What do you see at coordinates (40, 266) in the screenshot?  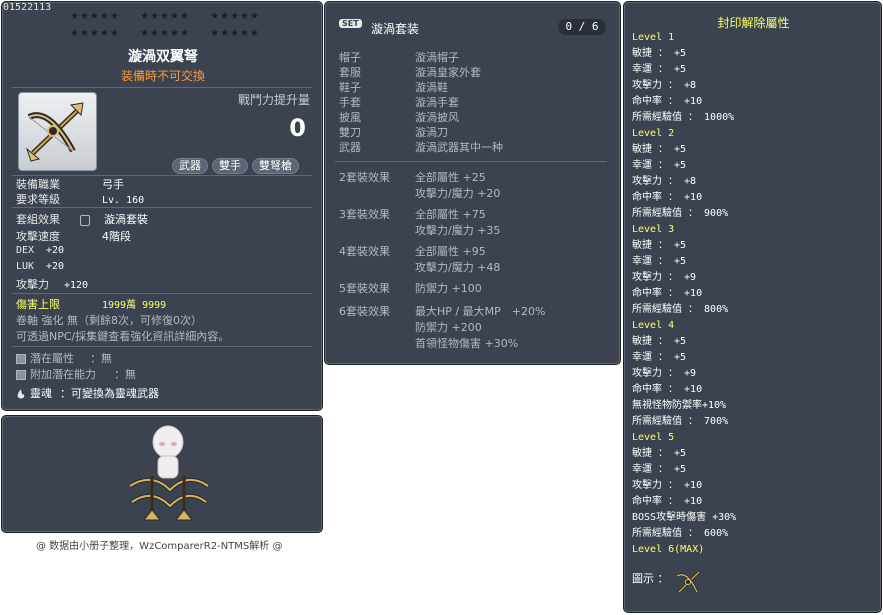 I see `stat-luk-row: LUK +20` at bounding box center [40, 266].